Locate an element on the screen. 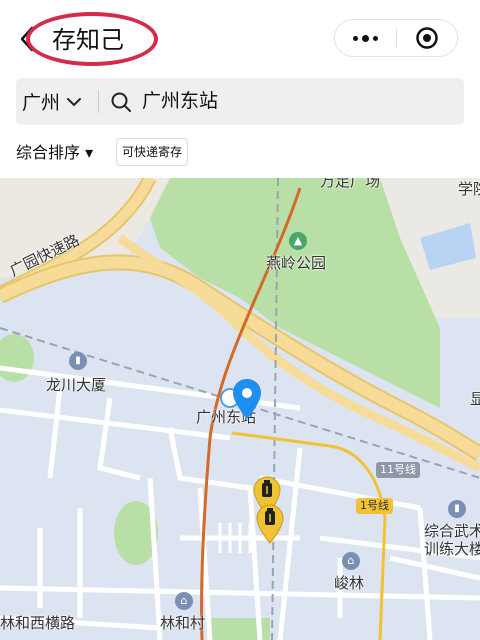  building-poi-icon: ▮ is located at coordinates (78, 361).